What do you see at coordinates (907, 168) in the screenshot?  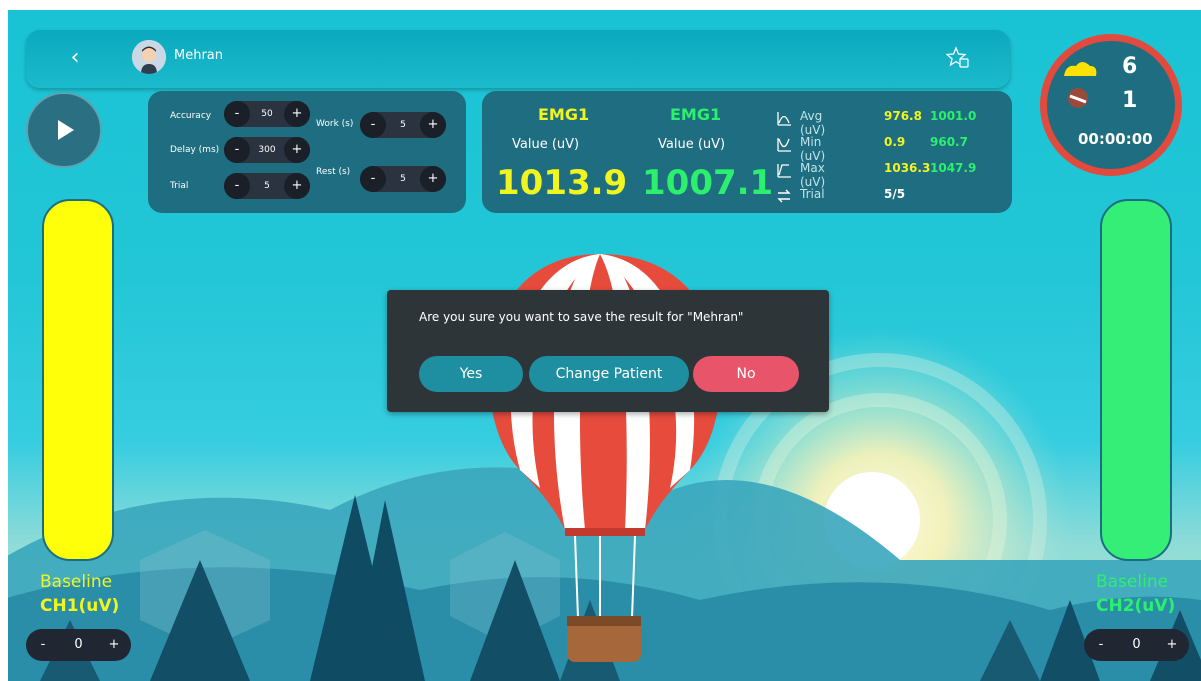 I see `max-ch1-value: 1036.3` at bounding box center [907, 168].